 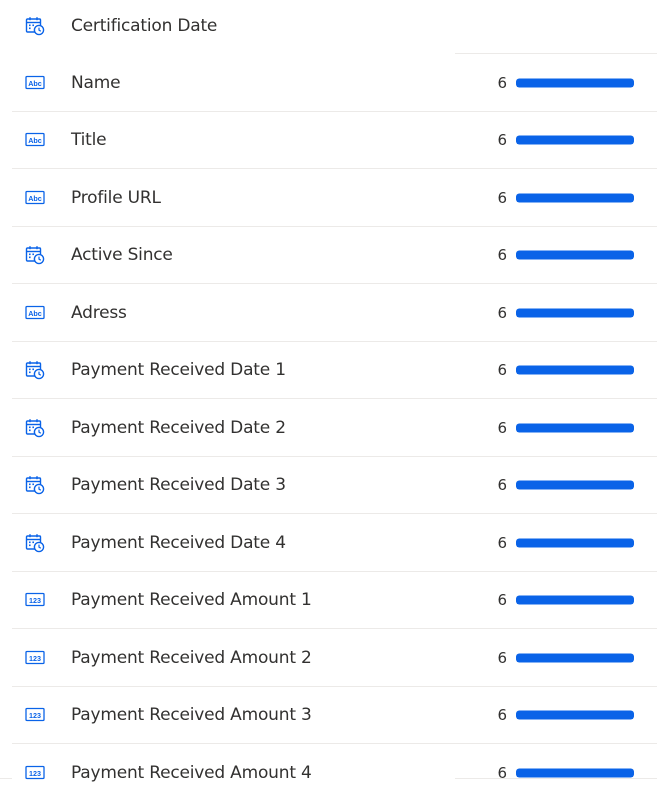 I want to click on field-label: Payment Received Amount 4, so click(x=191, y=772).